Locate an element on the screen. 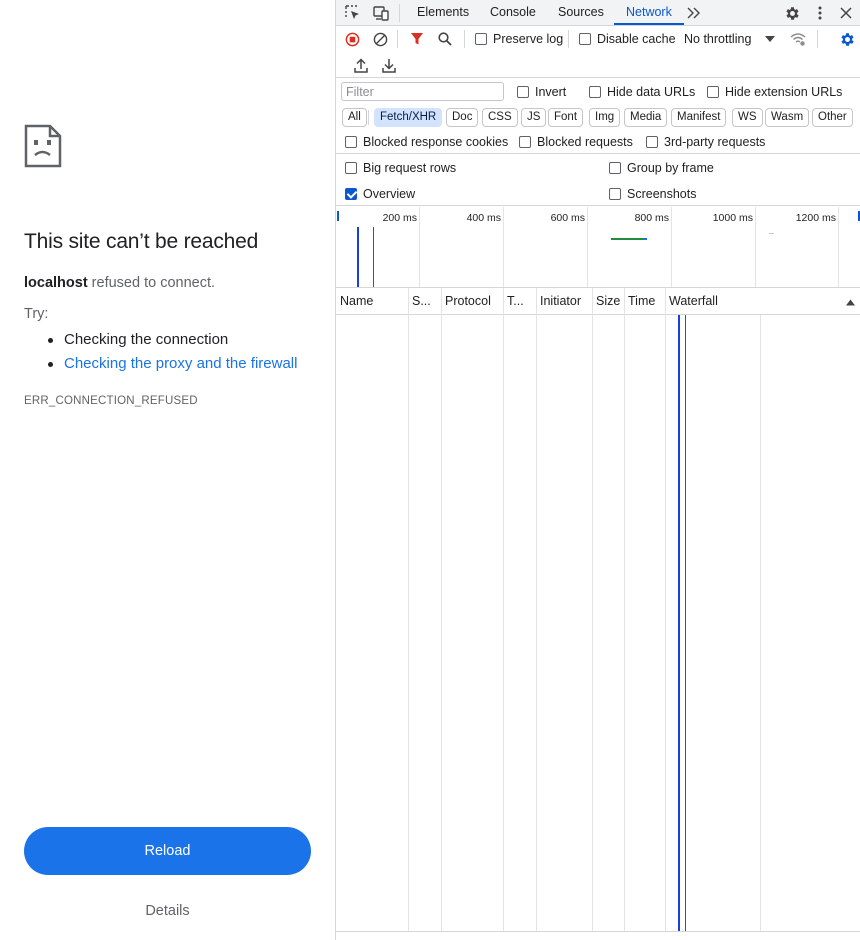 Image resolution: width=860 pixels, height=940 pixels. type-filter-fetch-xhr: Fetch/XHR is located at coordinates (408, 117).